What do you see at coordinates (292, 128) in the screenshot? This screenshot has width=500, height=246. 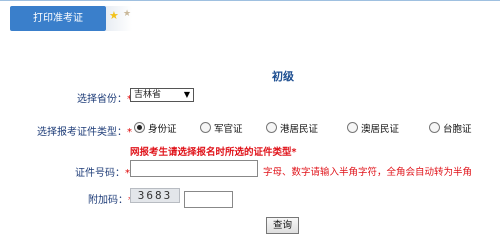 I see `radio-option-hk-resident: 港居民证` at bounding box center [292, 128].